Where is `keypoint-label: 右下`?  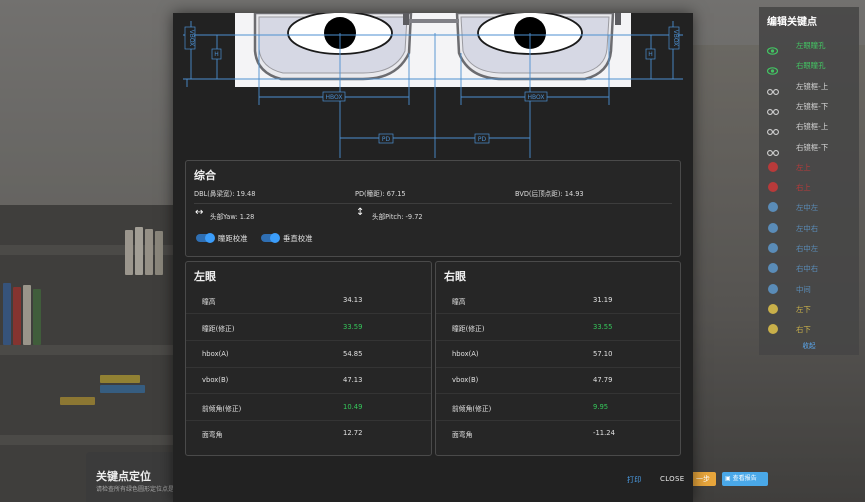
keypoint-label: 右下 is located at coordinates (803, 330).